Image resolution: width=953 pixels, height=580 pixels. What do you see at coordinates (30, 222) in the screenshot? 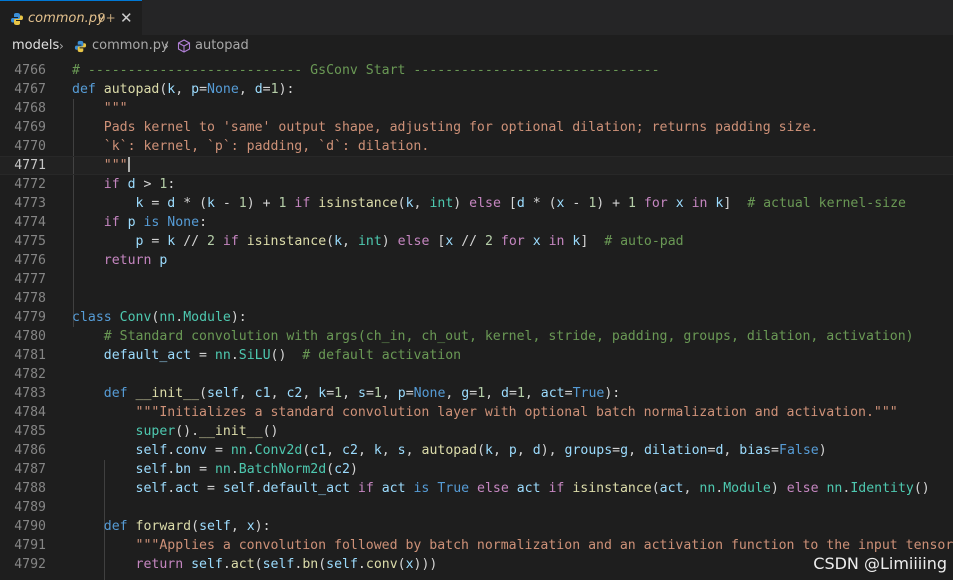
I see `line-number: 4774` at bounding box center [30, 222].